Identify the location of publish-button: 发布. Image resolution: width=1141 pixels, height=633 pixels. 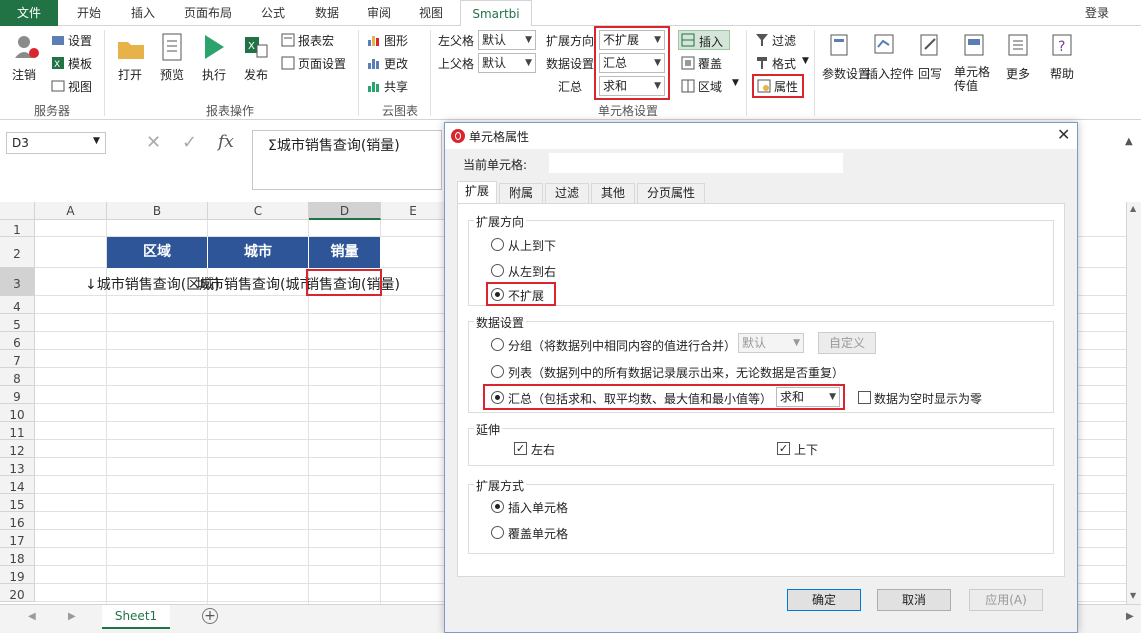
(256, 74).